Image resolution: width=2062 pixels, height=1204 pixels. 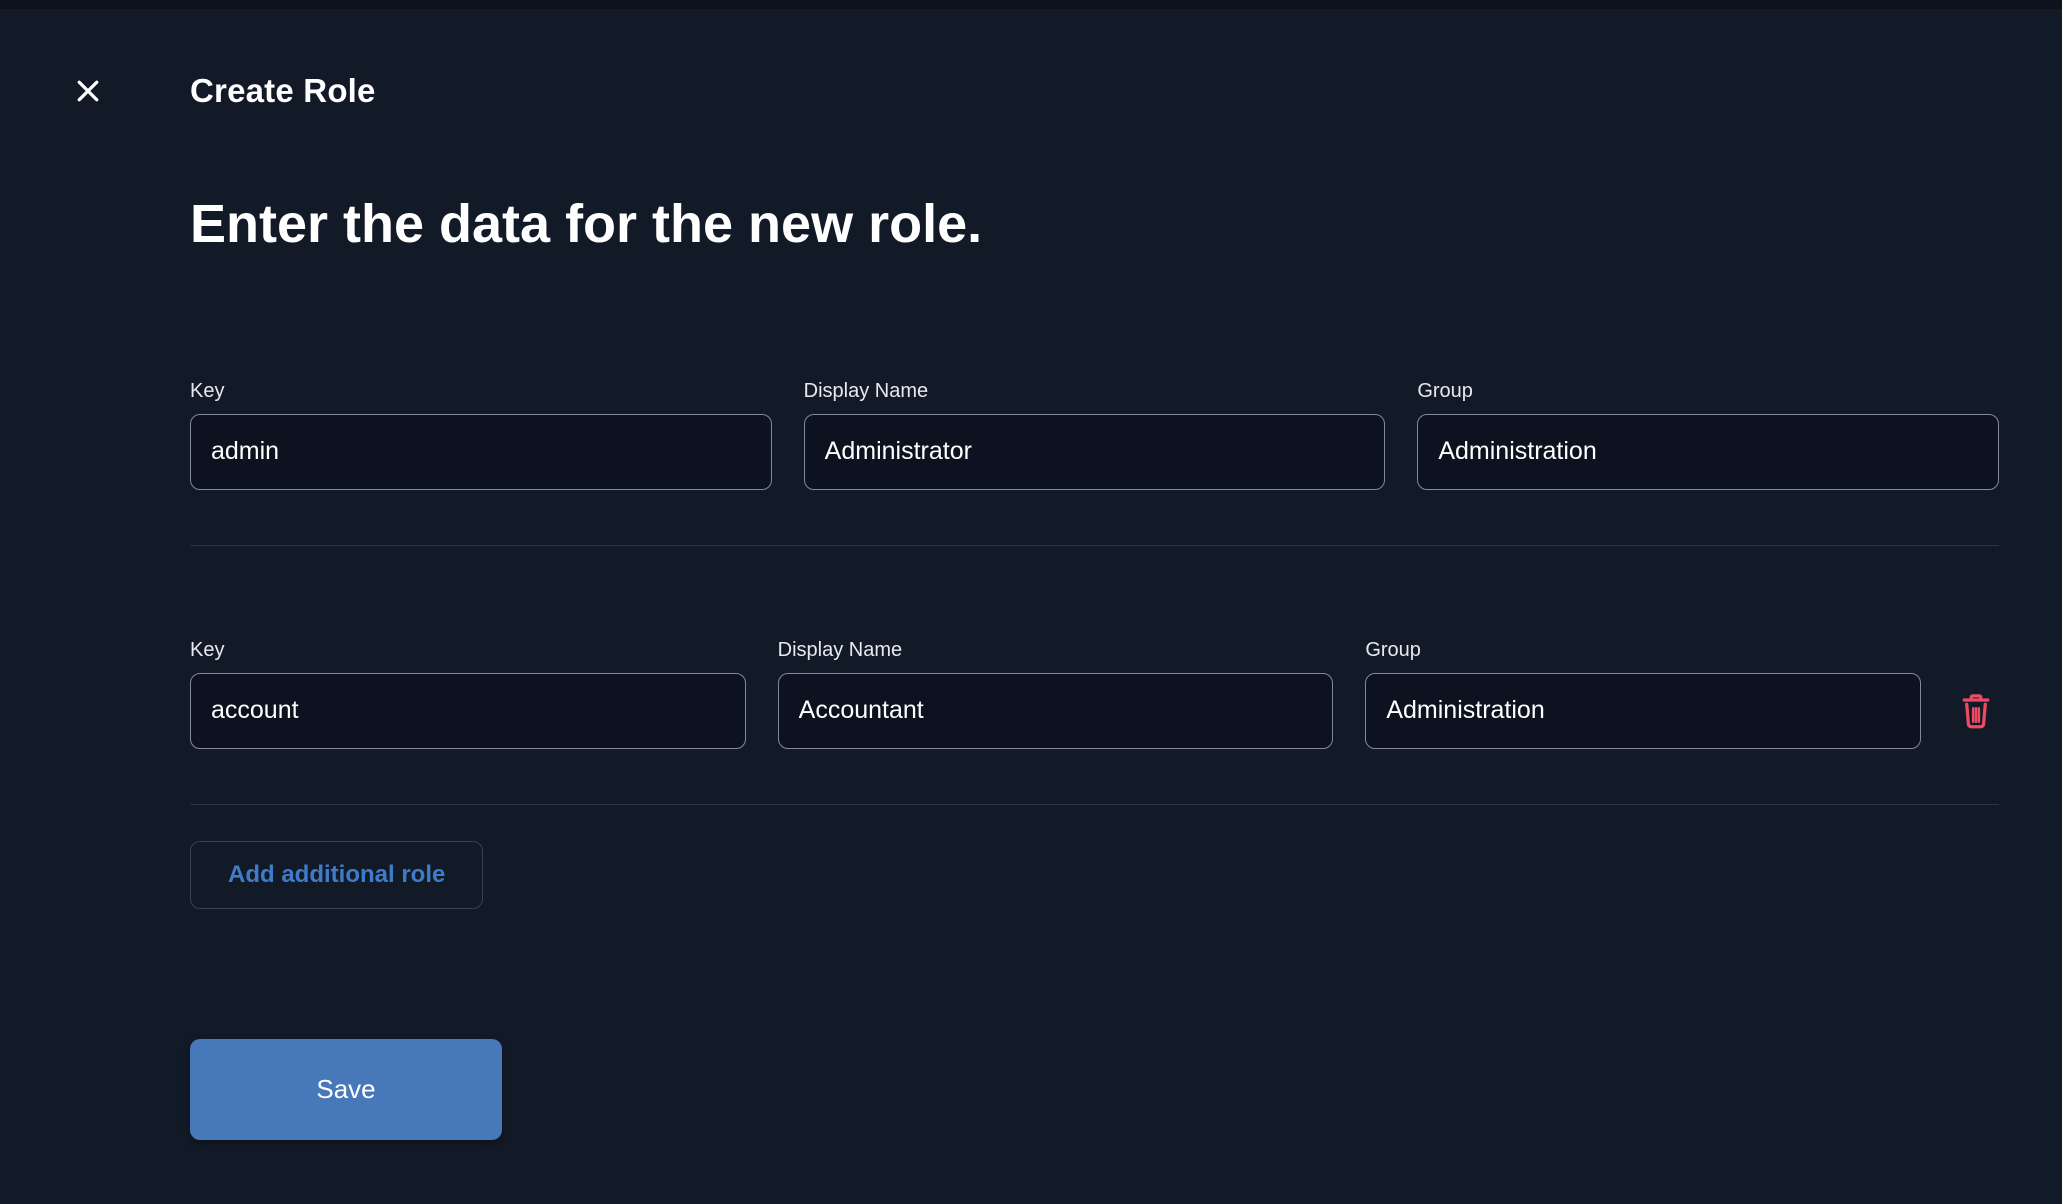 I want to click on field-key-2: Key, so click(x=468, y=693).